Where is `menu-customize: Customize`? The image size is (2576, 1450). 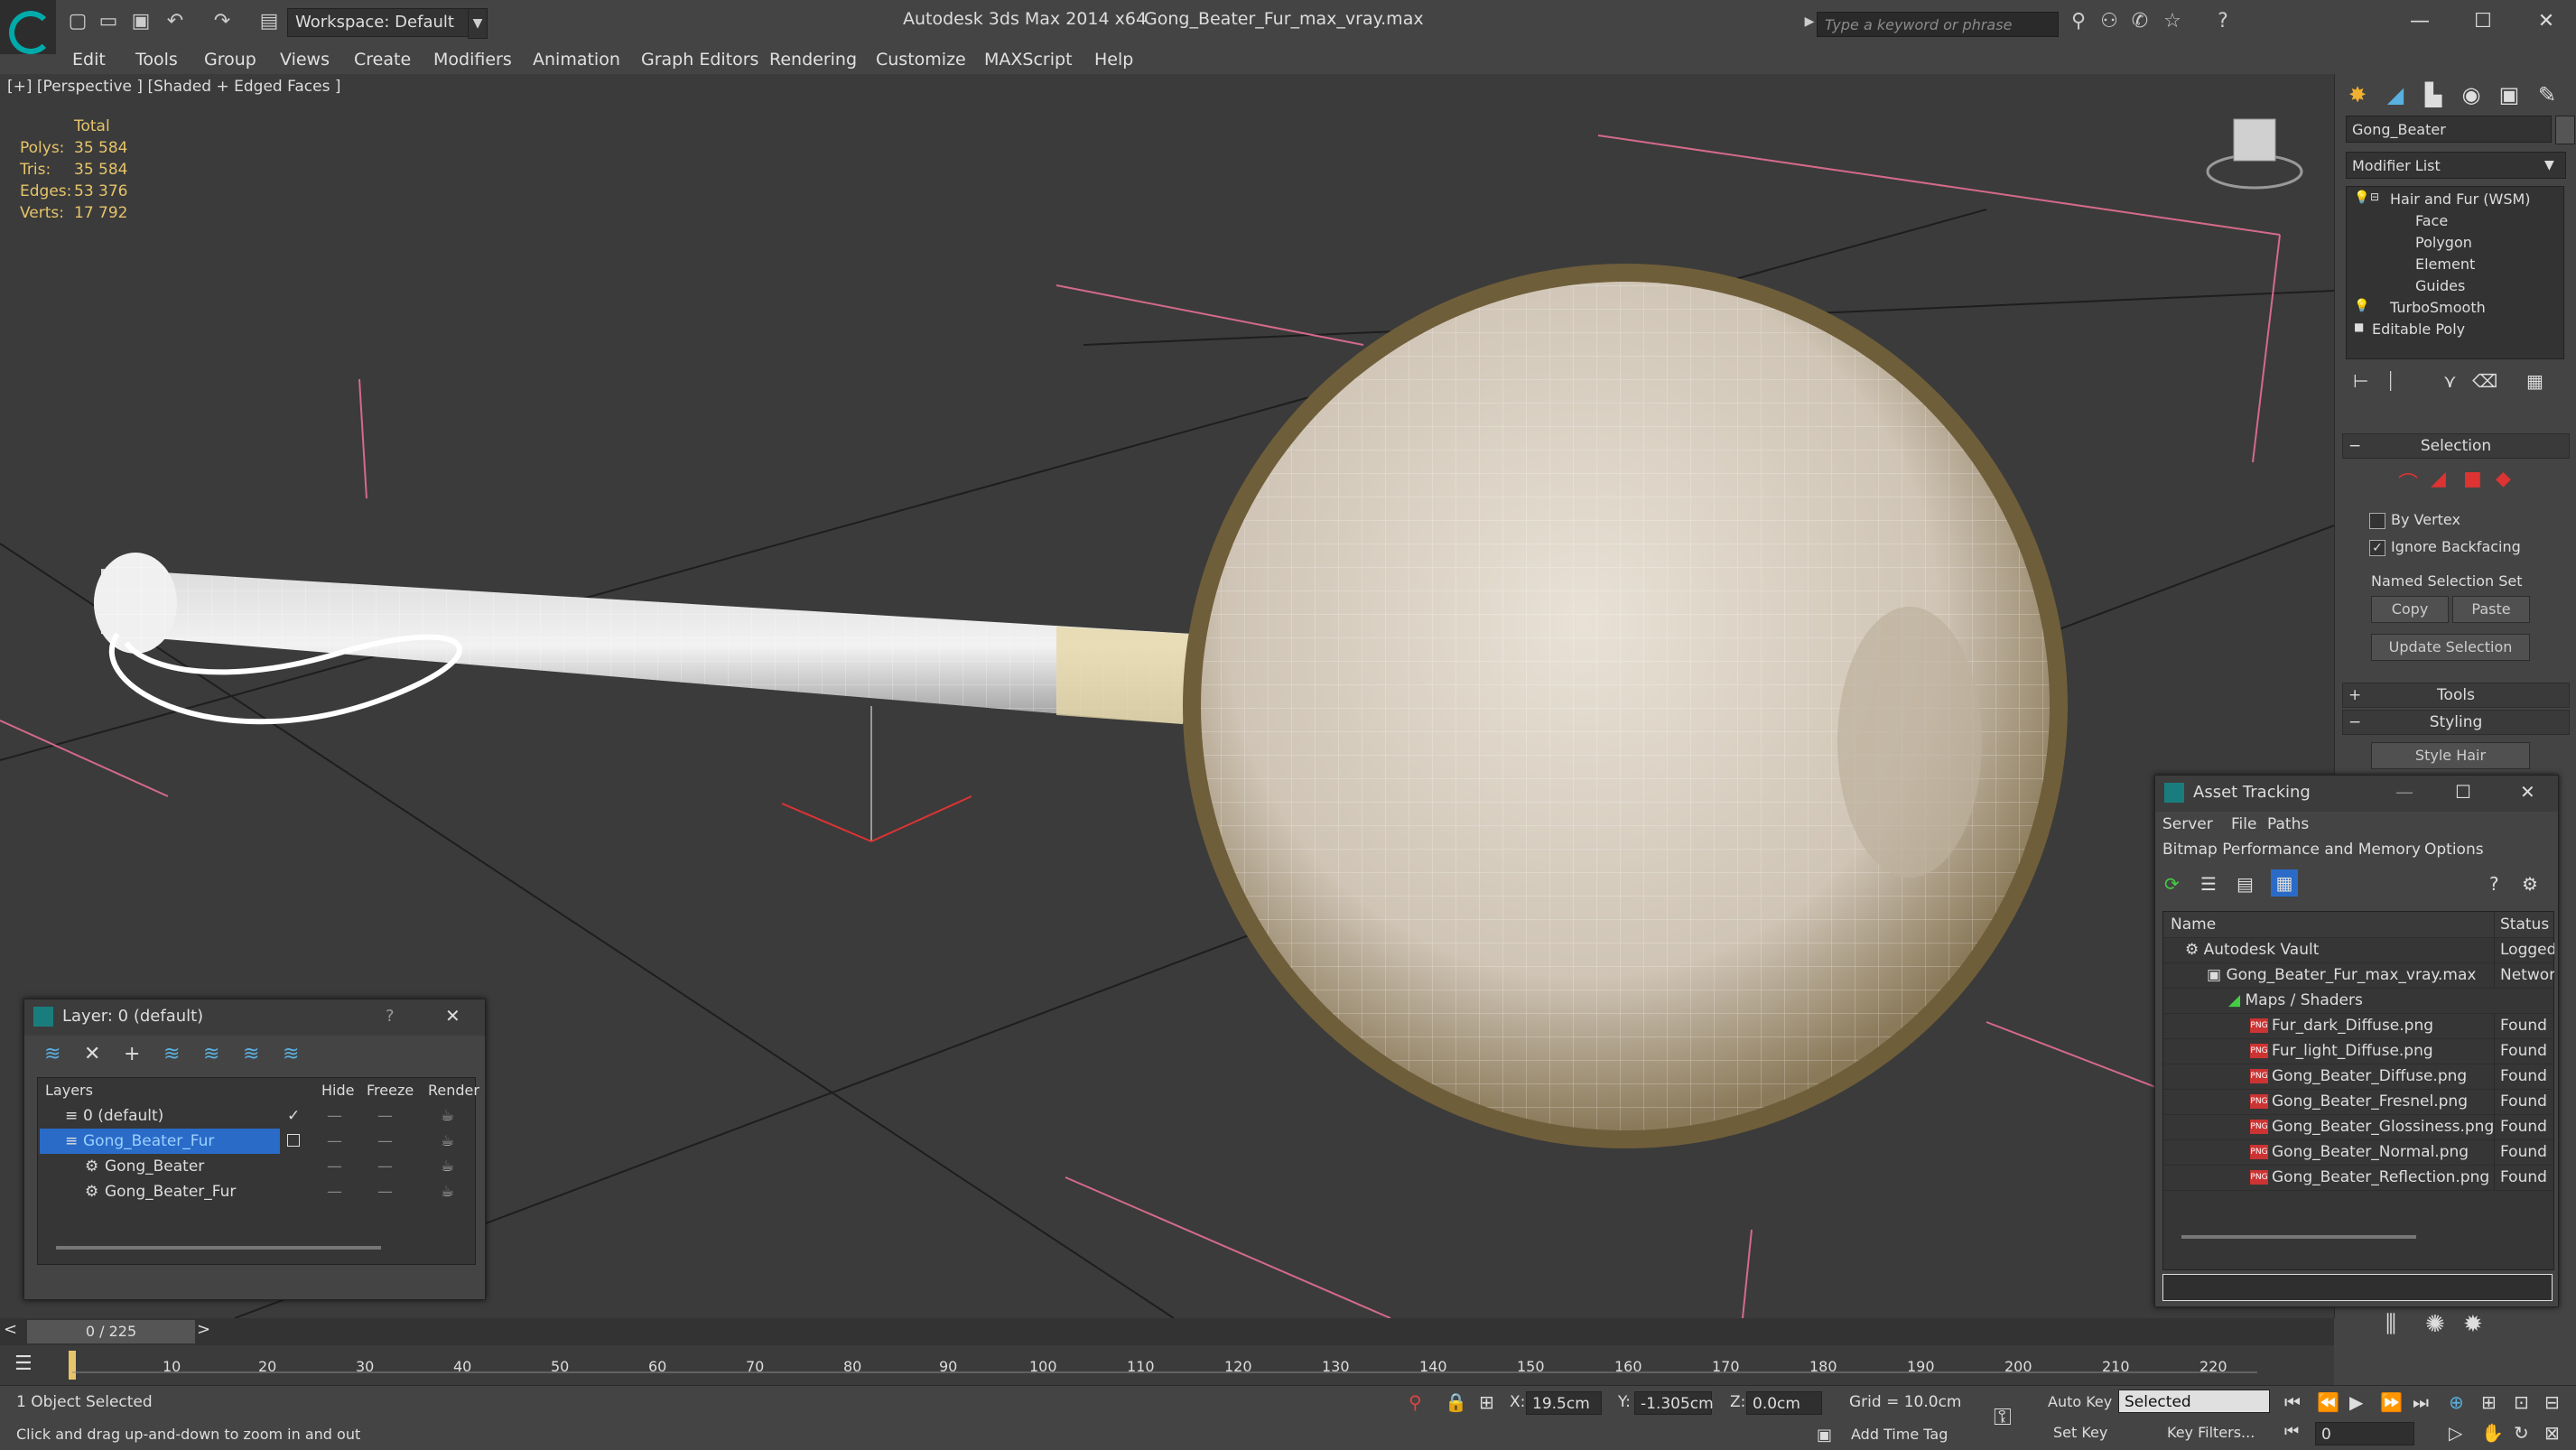
menu-customize: Customize is located at coordinates (921, 59).